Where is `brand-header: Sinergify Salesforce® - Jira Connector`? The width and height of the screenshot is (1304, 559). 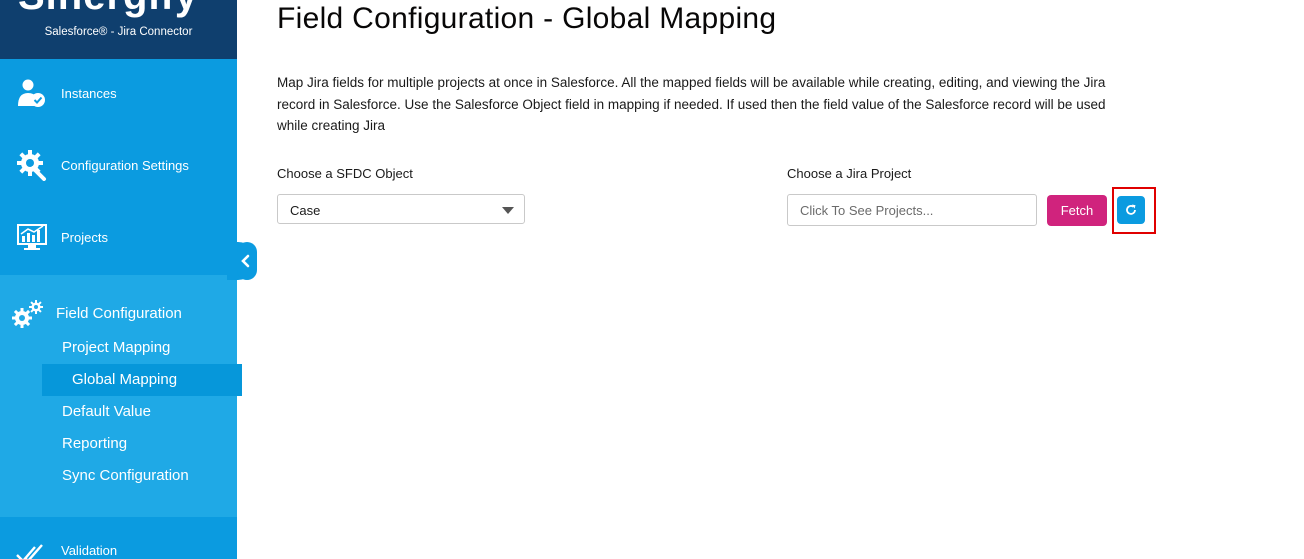 brand-header: Sinergify Salesforce® - Jira Connector is located at coordinates (118, 29).